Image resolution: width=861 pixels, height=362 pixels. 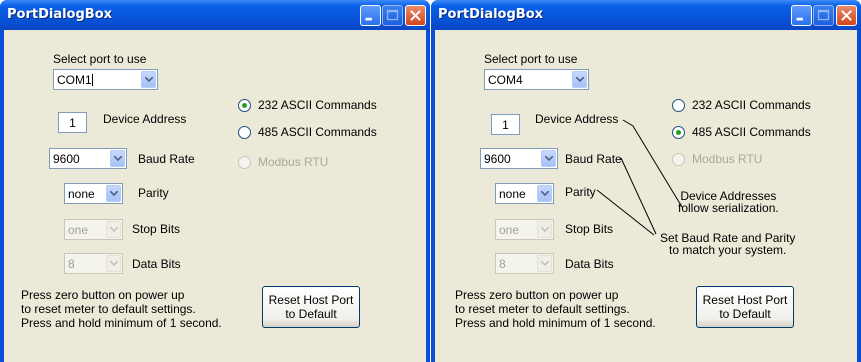 What do you see at coordinates (81, 194) in the screenshot?
I see `parity-value: none` at bounding box center [81, 194].